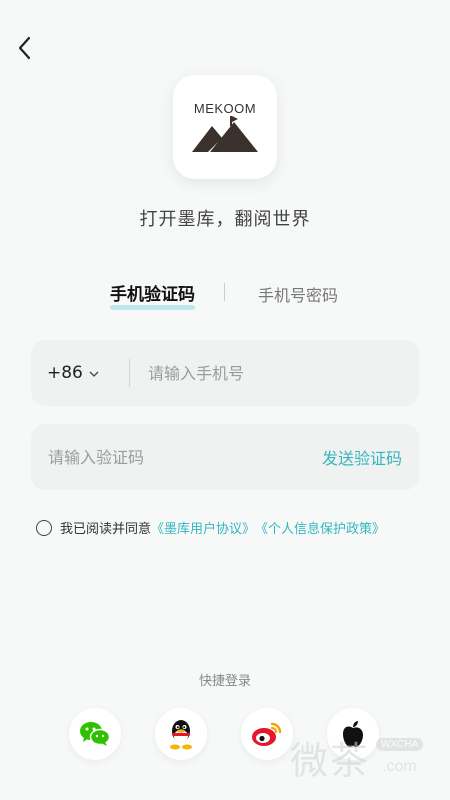  What do you see at coordinates (173, 457) in the screenshot?
I see `code-input` at bounding box center [173, 457].